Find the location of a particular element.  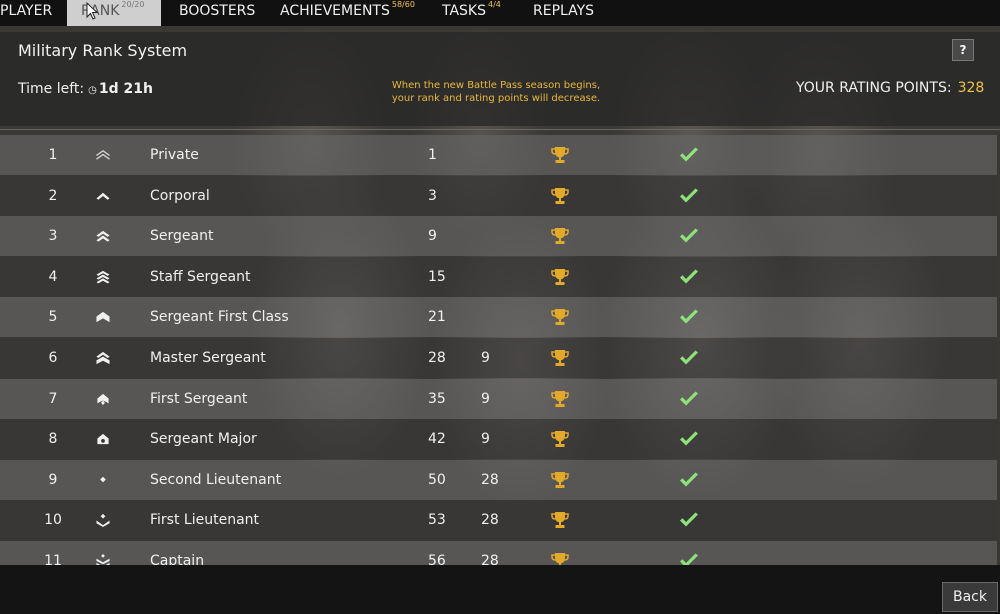

rank-number: 5 is located at coordinates (53, 317).